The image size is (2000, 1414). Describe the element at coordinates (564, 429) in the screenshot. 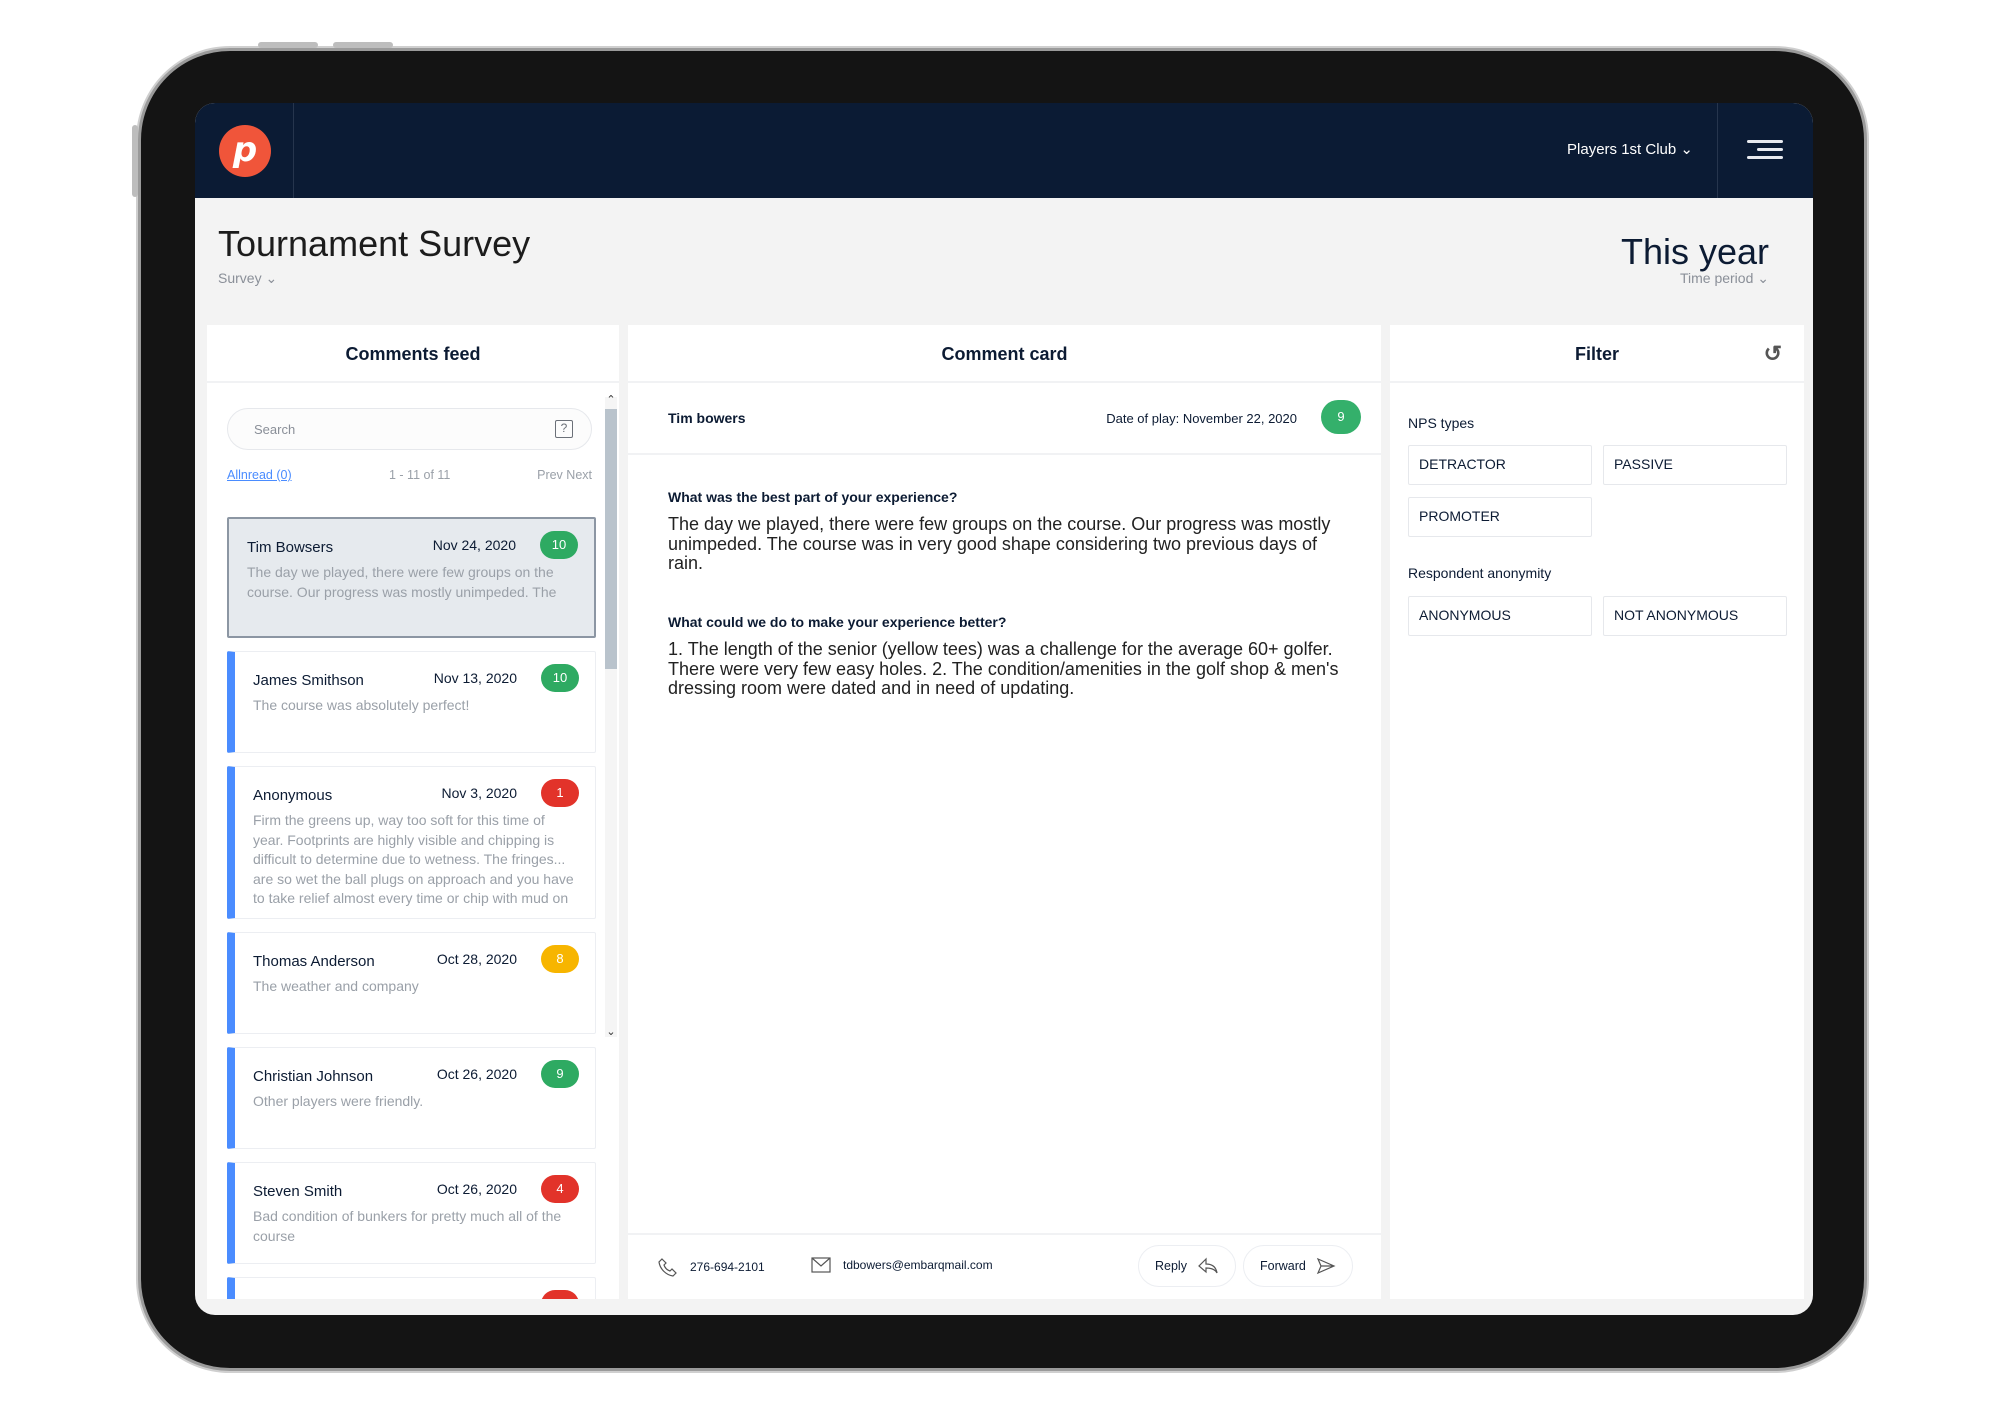

I see `help-icon: ?` at that location.